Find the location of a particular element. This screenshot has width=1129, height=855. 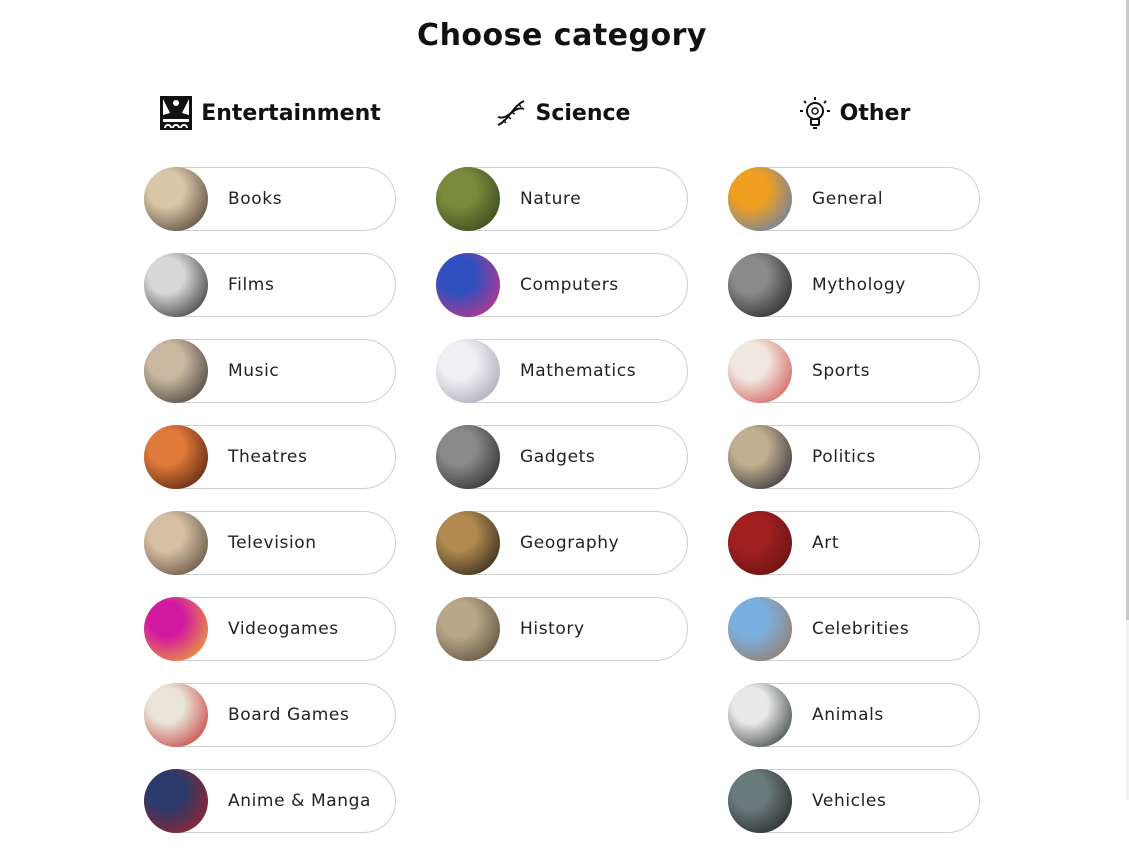

column-header-entertainment: Entertainment is located at coordinates (270, 113).